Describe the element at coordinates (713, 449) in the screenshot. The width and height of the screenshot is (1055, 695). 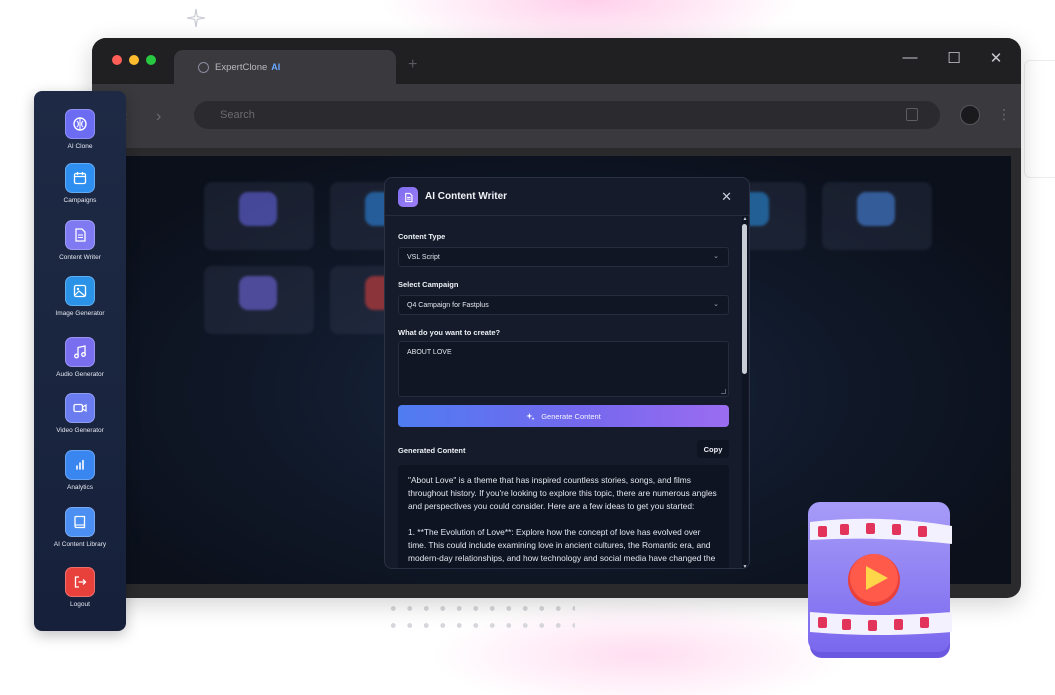
I see `copy-button: Copy` at that location.